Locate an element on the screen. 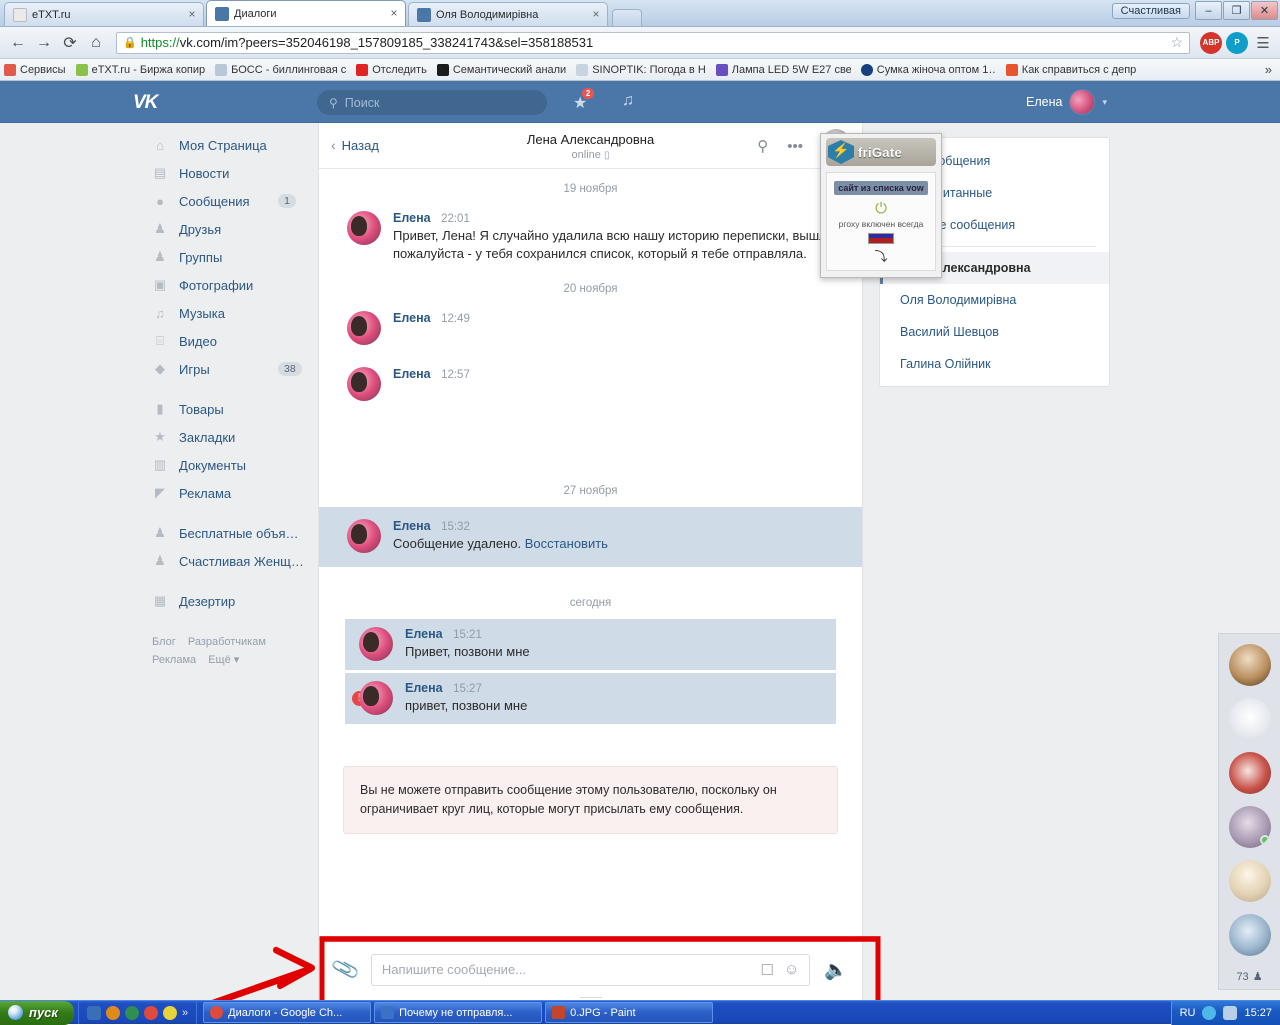  browser-tab-1: Диалоги × is located at coordinates (306, 13).